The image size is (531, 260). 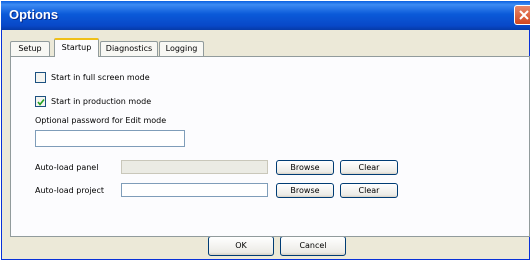 I want to click on password-input, so click(x=110, y=138).